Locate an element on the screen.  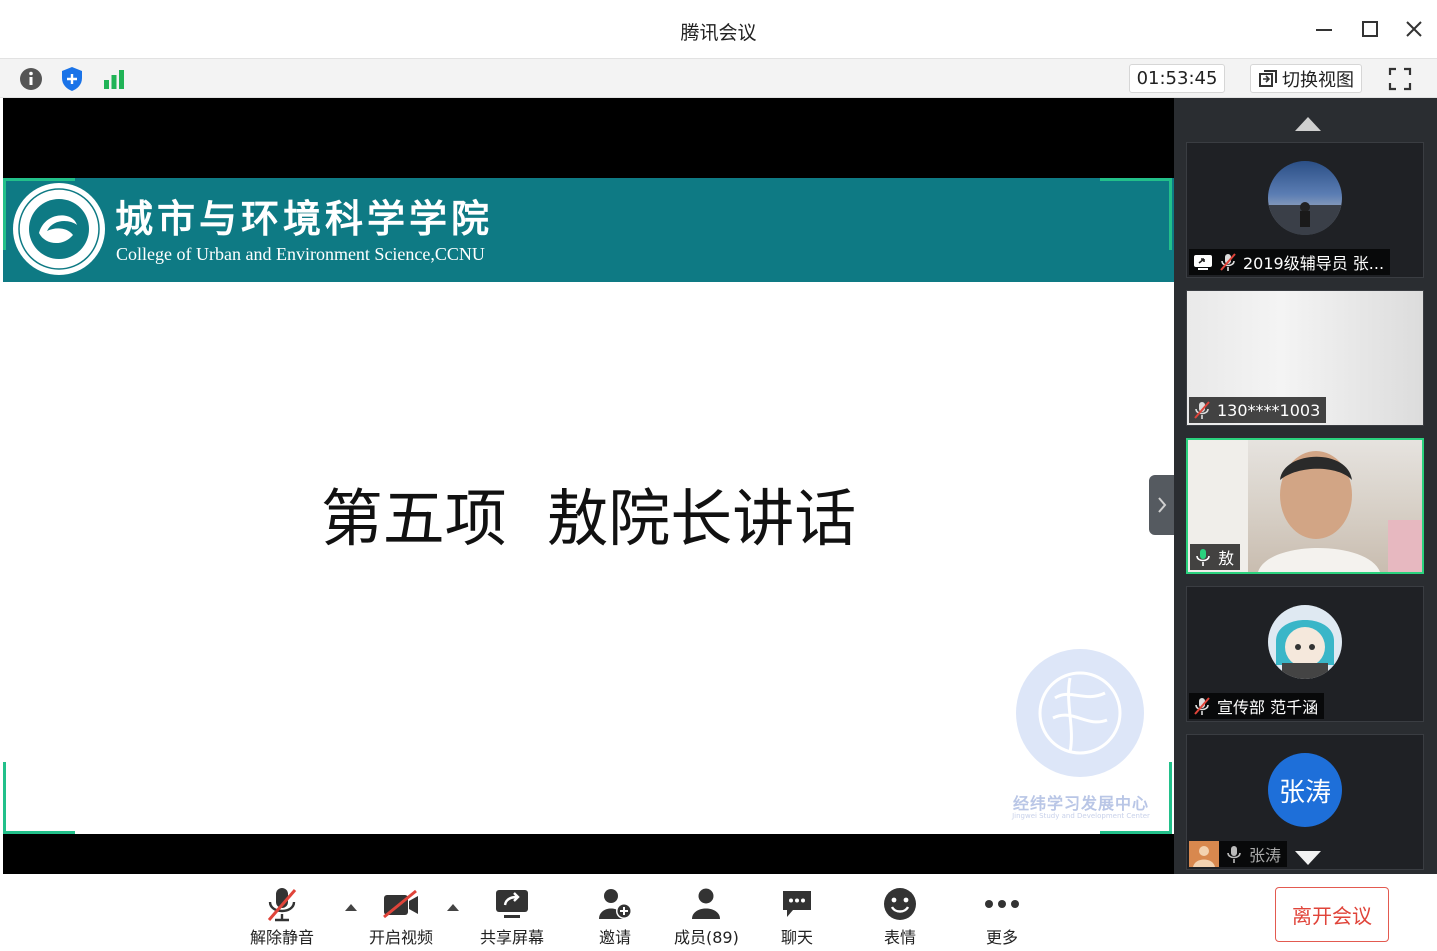
signal-bars-icon is located at coordinates (114, 79).